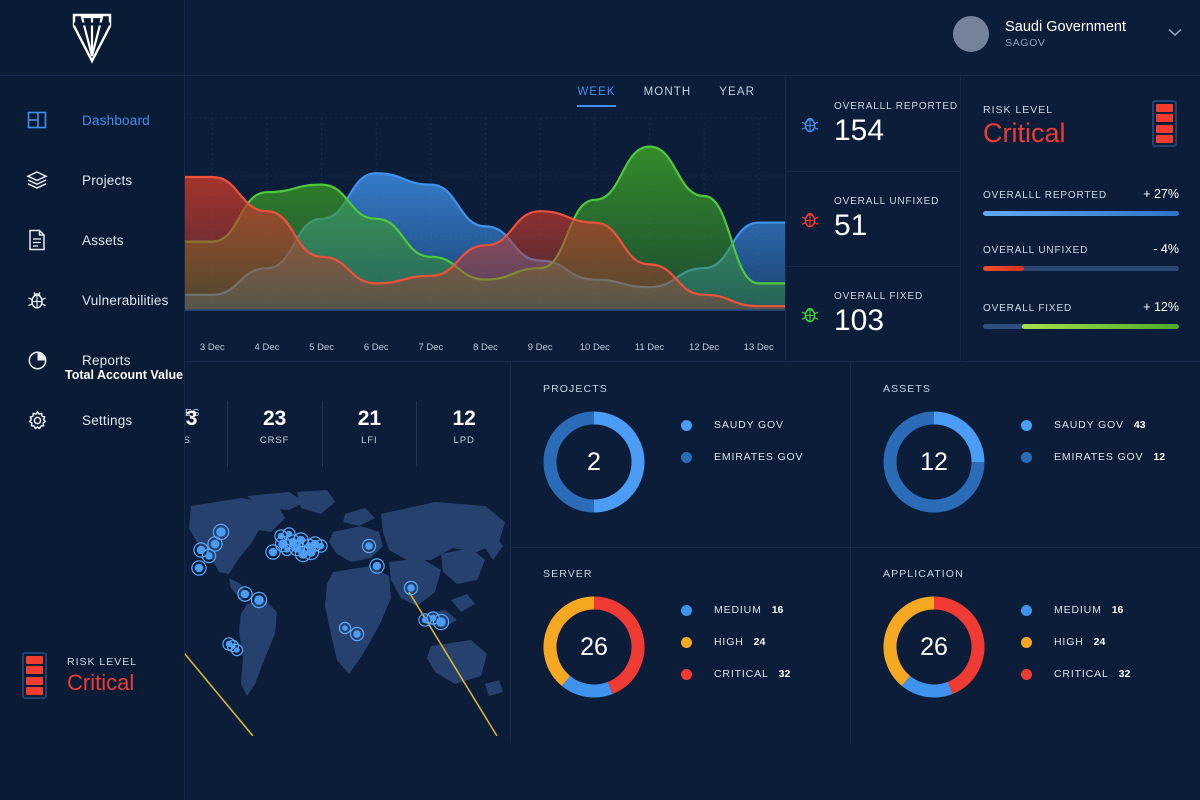  I want to click on panel-title: ASSETS, so click(907, 389).